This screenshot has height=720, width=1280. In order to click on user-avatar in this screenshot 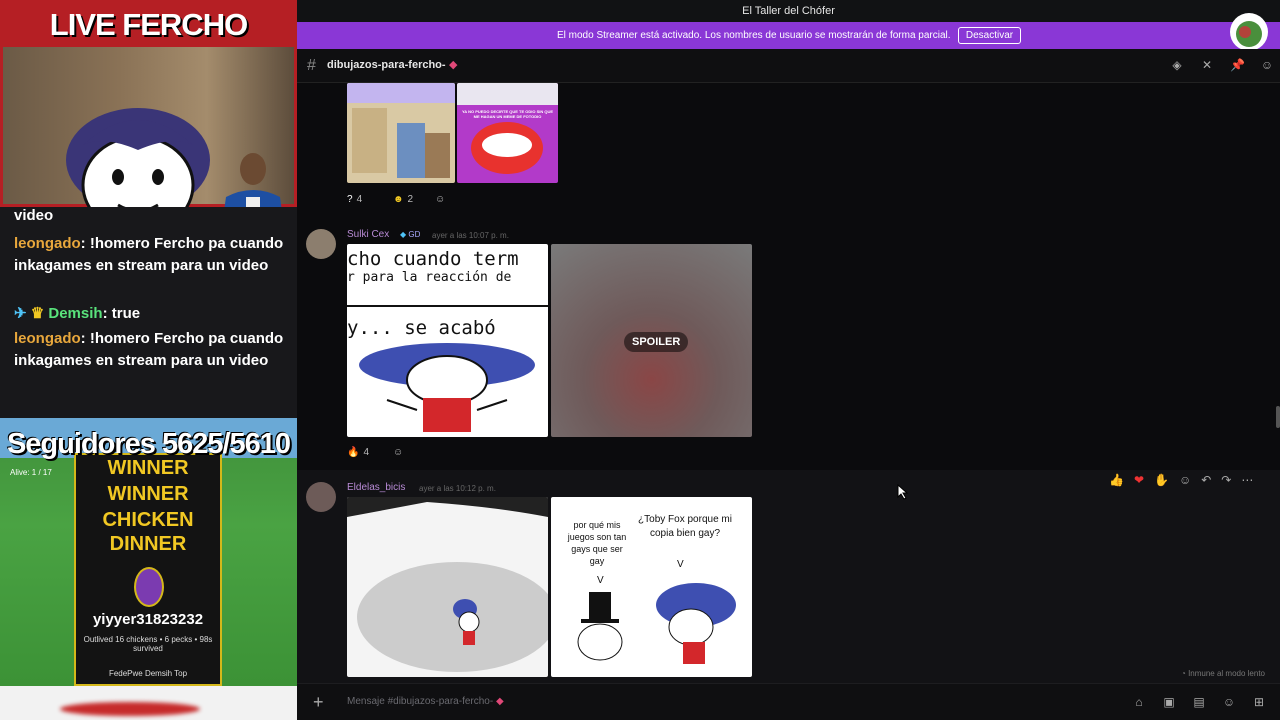, I will do `click(1249, 32)`.